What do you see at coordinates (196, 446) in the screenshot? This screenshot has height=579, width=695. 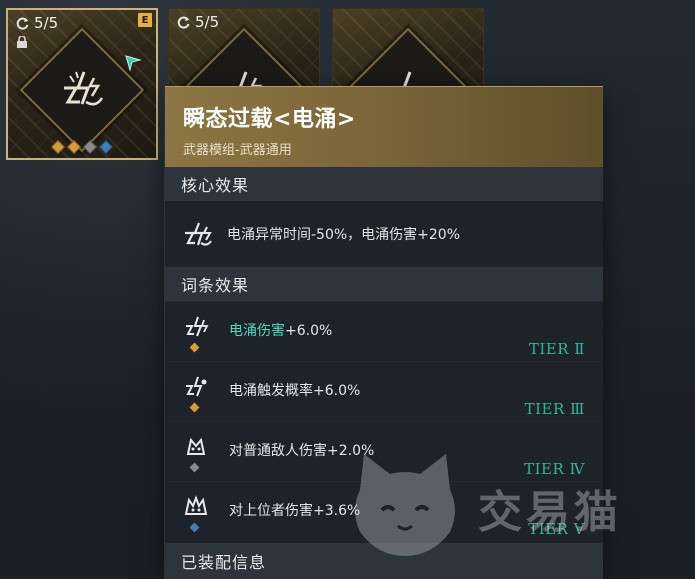 I see `substat-enemy-icon` at bounding box center [196, 446].